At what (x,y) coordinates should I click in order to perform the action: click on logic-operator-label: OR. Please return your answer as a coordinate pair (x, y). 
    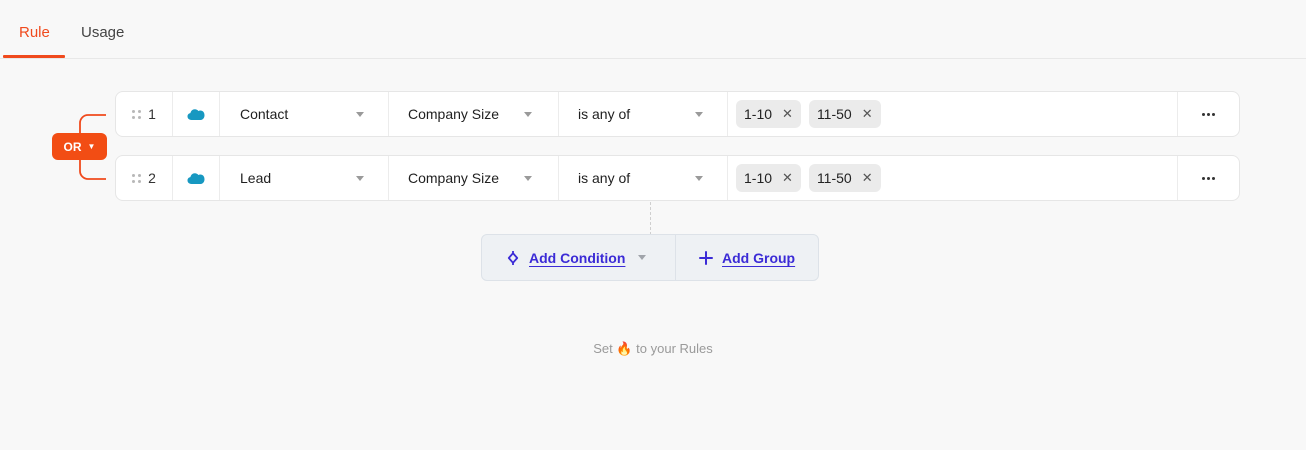
    Looking at the image, I should click on (72, 146).